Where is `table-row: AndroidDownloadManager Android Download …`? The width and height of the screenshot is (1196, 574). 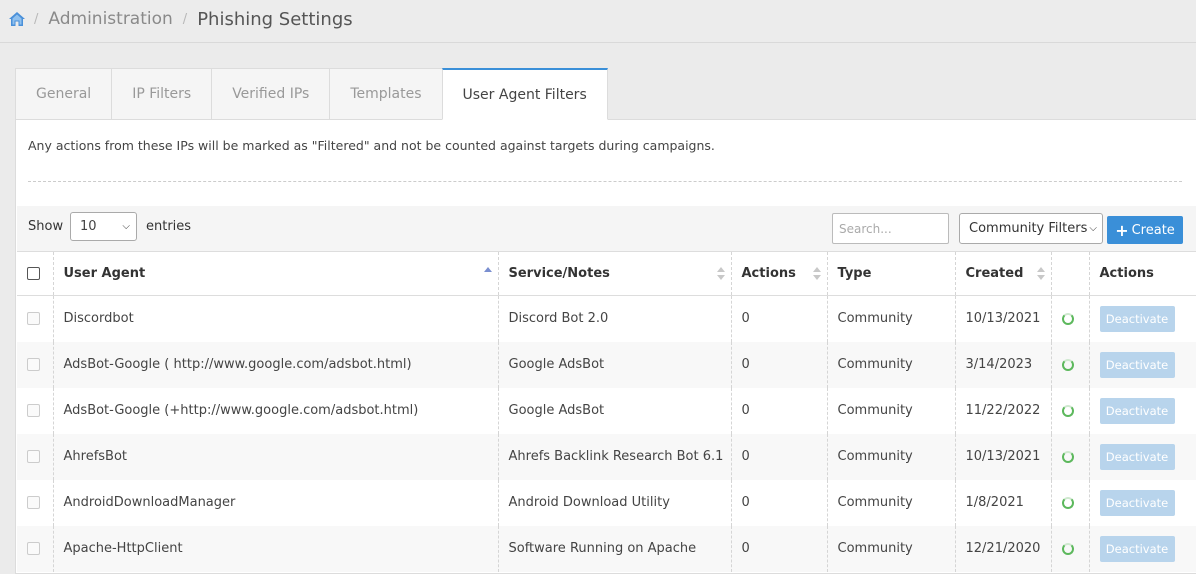 table-row: AndroidDownloadManager Android Download … is located at coordinates (606, 502).